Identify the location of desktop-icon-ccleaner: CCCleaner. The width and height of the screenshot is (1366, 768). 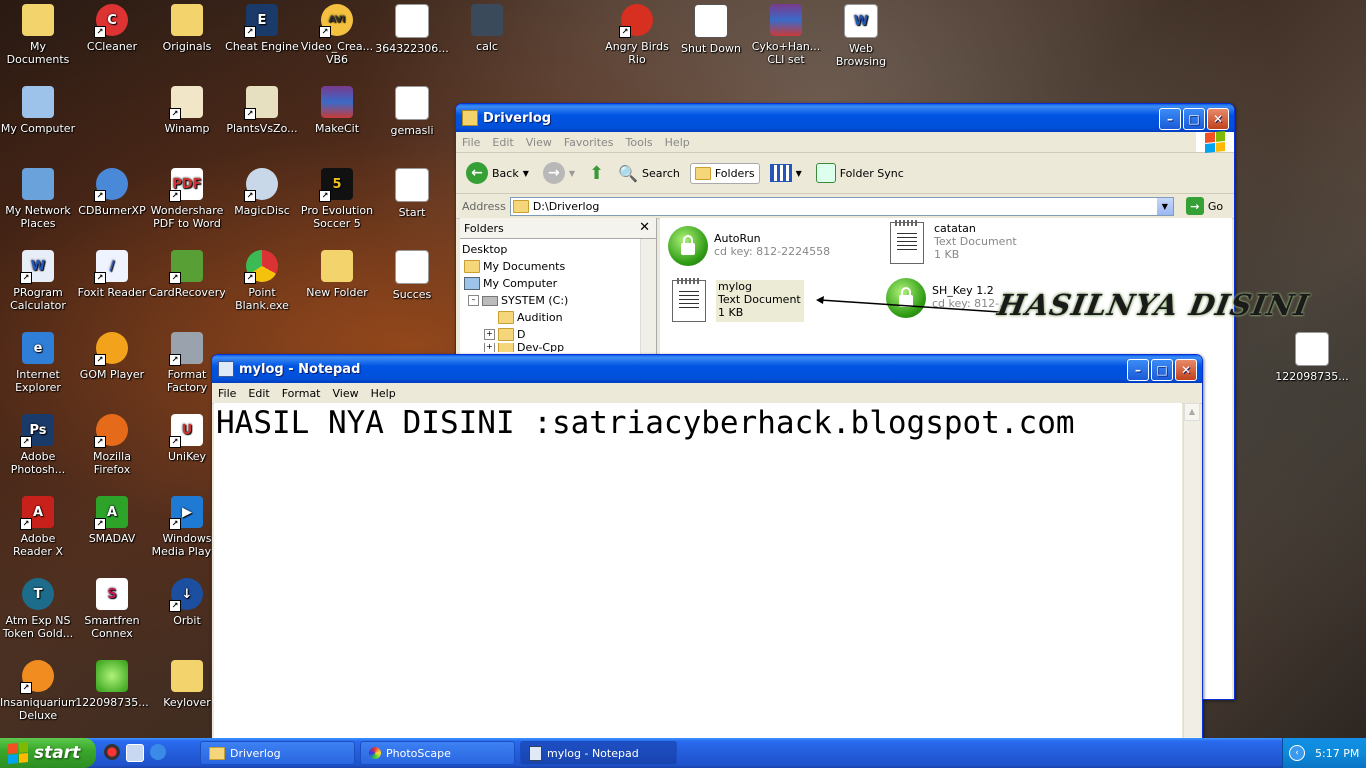
(112, 28).